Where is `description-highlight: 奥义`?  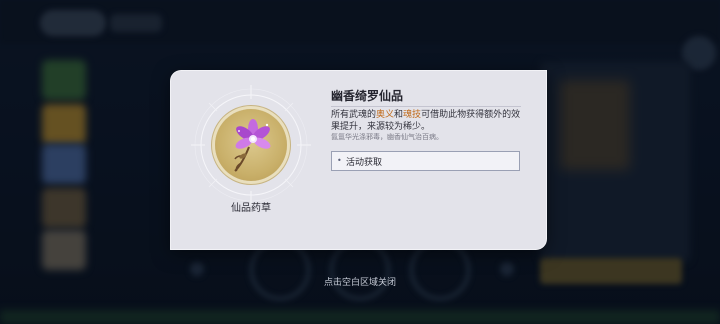 description-highlight: 奥义 is located at coordinates (385, 115).